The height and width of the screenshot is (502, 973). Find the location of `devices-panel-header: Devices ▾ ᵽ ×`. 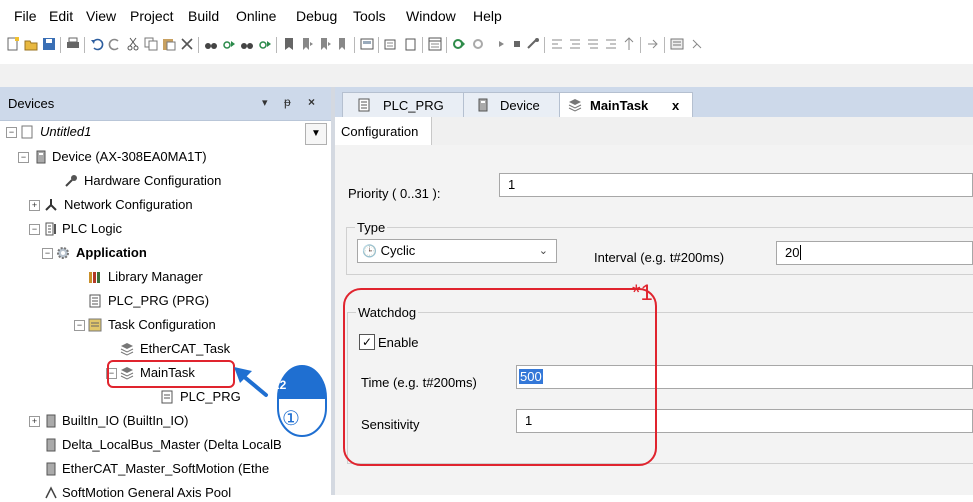

devices-panel-header: Devices ▾ ᵽ × is located at coordinates (165, 104).